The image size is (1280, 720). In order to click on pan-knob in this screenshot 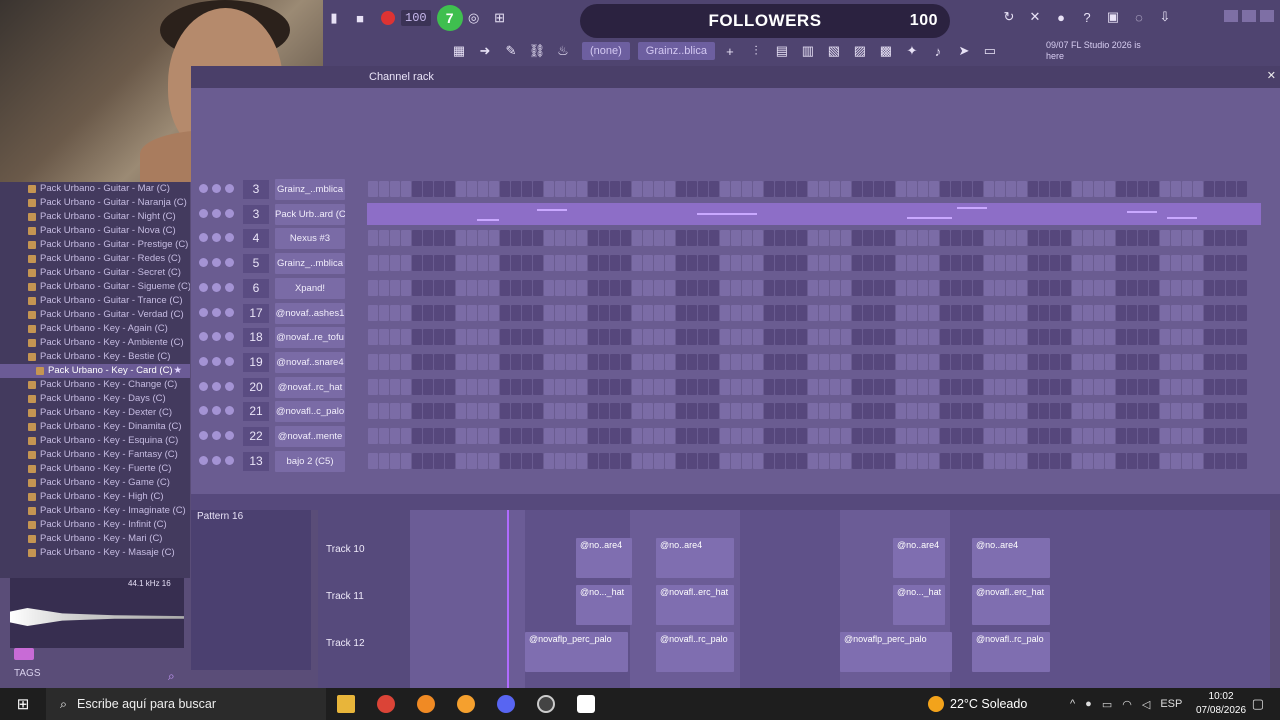, I will do `click(216, 287)`.